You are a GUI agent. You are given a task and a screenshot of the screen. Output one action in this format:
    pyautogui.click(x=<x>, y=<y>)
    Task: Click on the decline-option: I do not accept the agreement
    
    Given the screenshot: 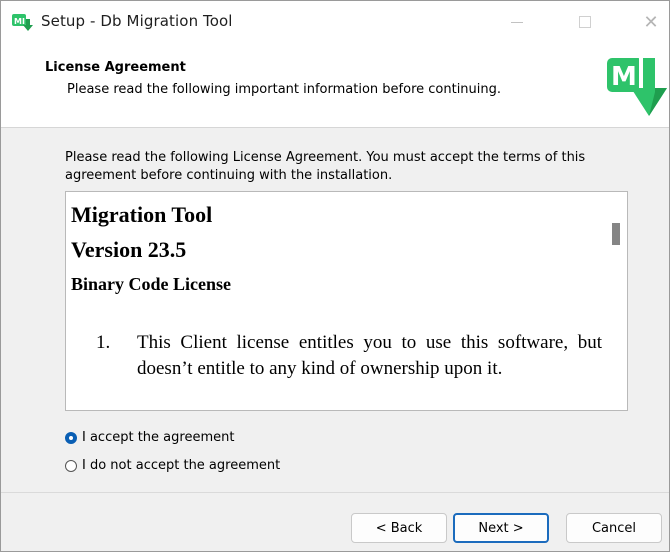 What is the action you would take?
    pyautogui.click(x=172, y=465)
    